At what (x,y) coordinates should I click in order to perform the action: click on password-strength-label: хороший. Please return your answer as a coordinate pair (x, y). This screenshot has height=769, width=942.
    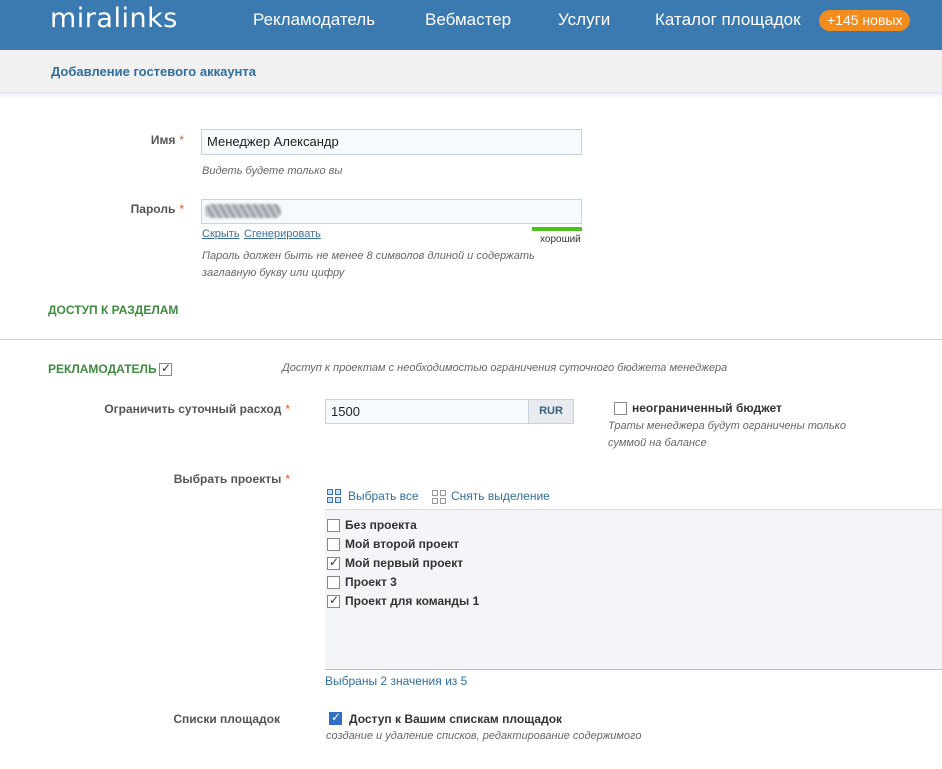
    Looking at the image, I should click on (560, 239).